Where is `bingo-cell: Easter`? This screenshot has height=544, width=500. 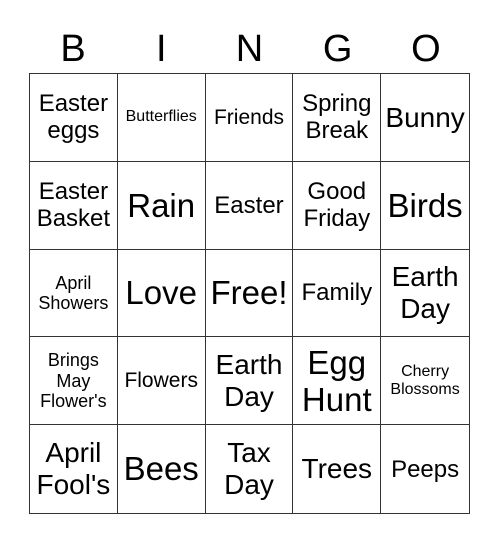
bingo-cell: Easter is located at coordinates (249, 205).